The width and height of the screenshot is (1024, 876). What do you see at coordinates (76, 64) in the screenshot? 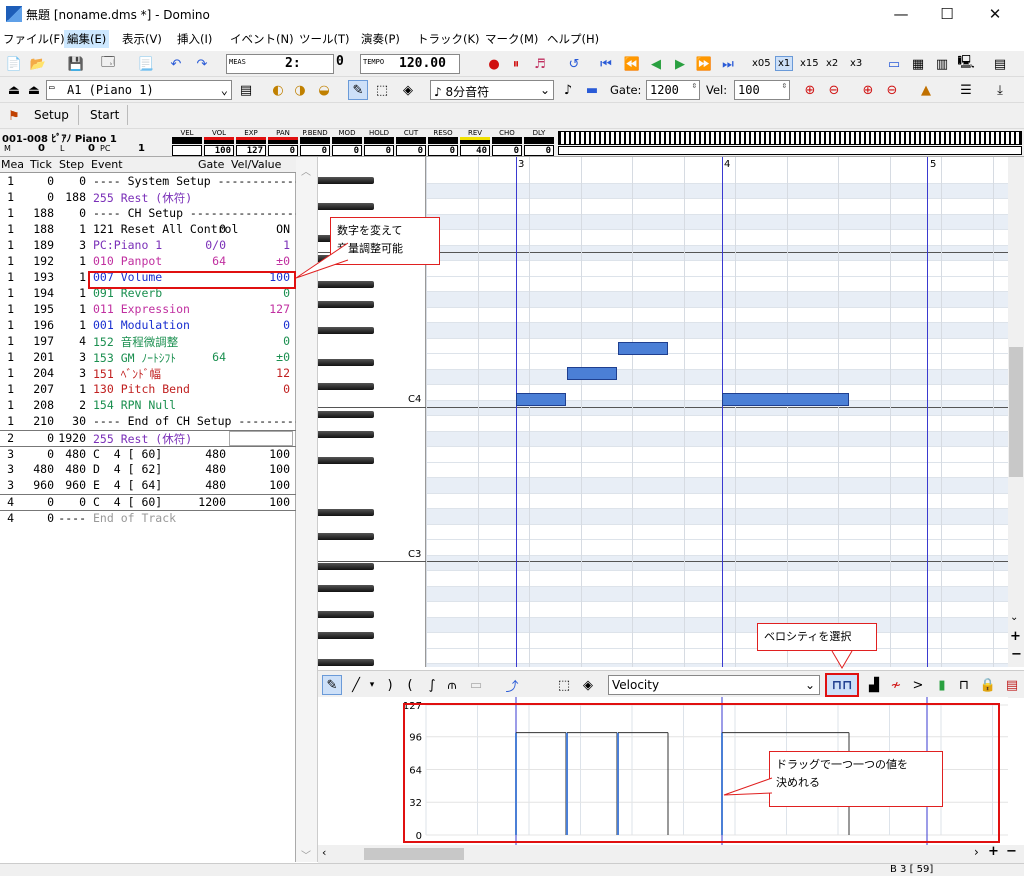
I see `save-icon: 💾` at bounding box center [76, 64].